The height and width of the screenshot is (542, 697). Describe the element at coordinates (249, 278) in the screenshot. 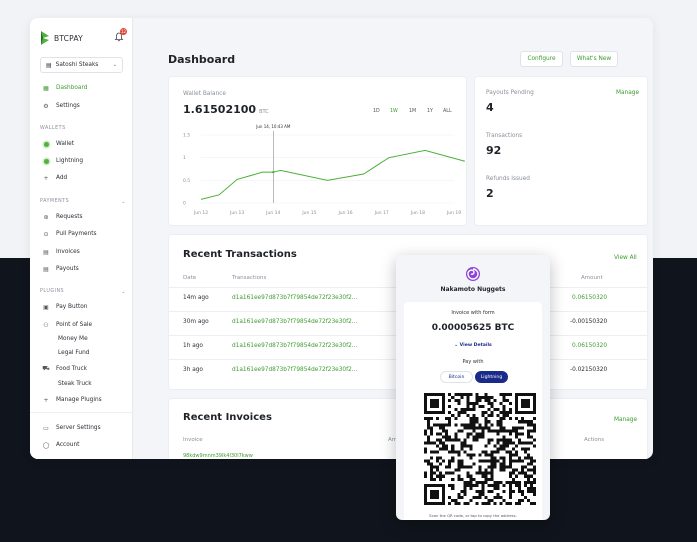

I see `column-header-transactions: Transactions` at that location.